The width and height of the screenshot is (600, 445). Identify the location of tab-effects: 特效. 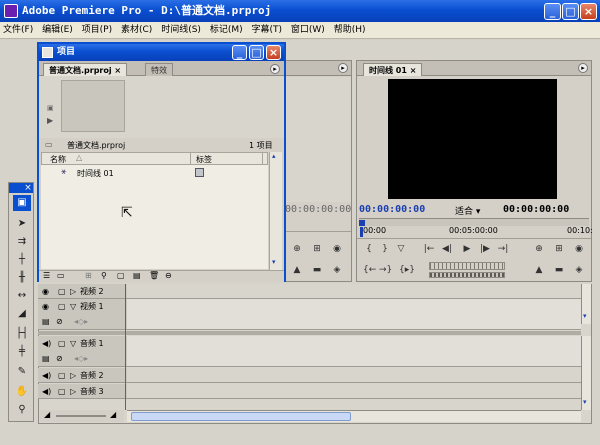
(159, 69).